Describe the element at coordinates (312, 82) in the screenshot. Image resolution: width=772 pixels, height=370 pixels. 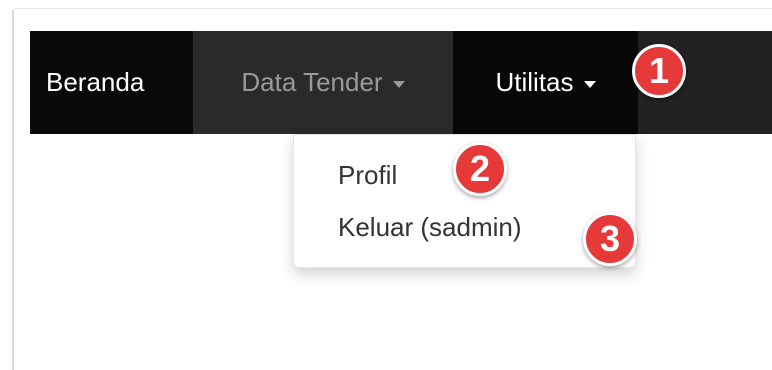
I see `nav-item-label: Data Tender` at that location.